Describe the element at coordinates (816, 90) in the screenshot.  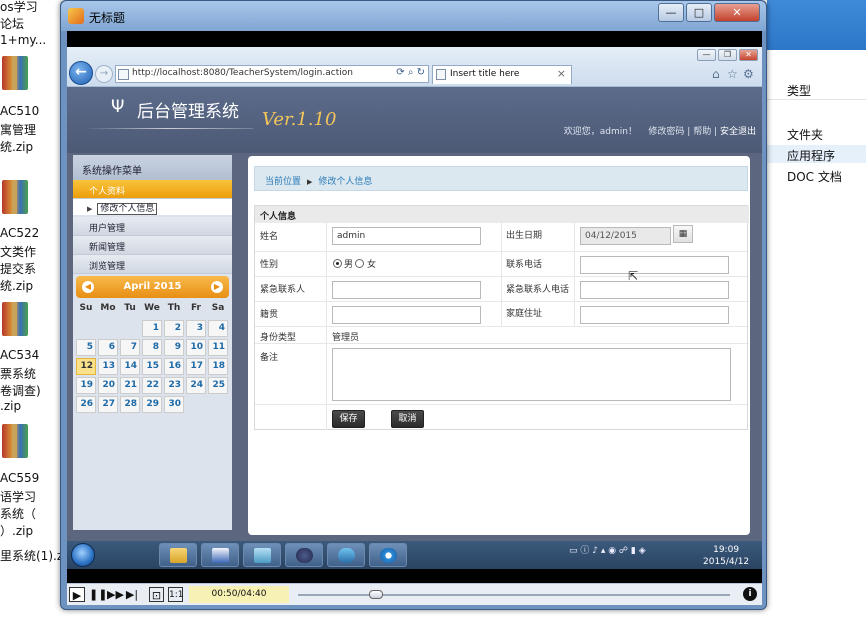
I see `column-header: 类型` at that location.